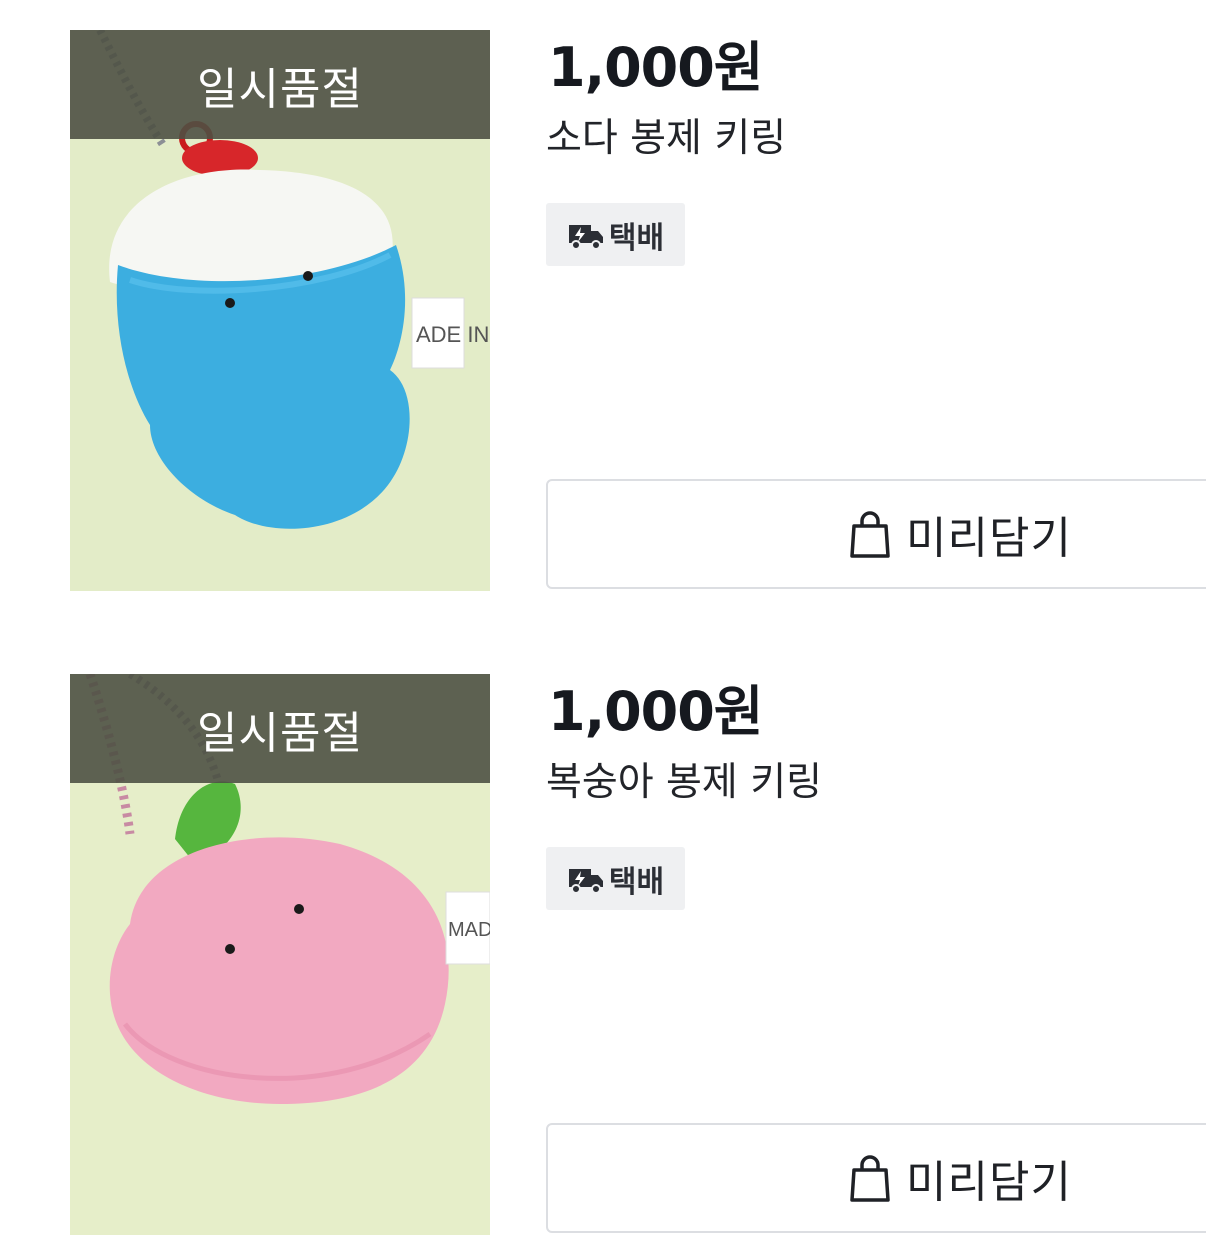 Image resolution: width=1206 pixels, height=1258 pixels. What do you see at coordinates (469, 930) in the screenshot?
I see `tag-text: MADE` at bounding box center [469, 930].